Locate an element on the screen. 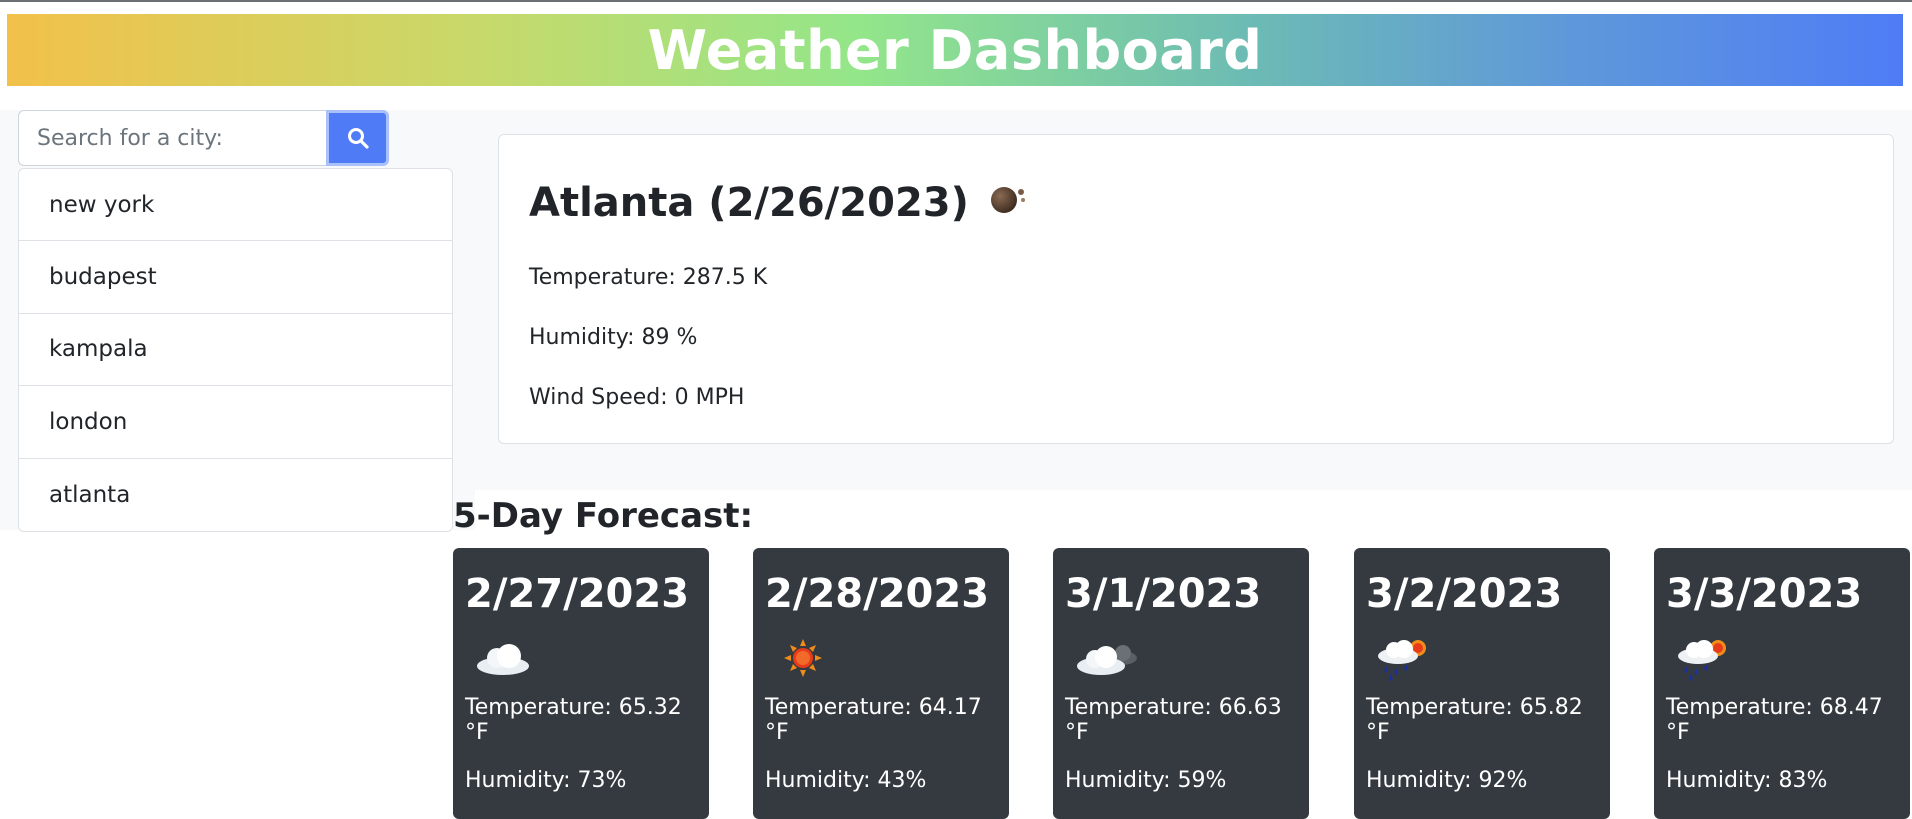 This screenshot has height=819, width=1912. forecast-humidity: Humidity: 43% is located at coordinates (846, 780).